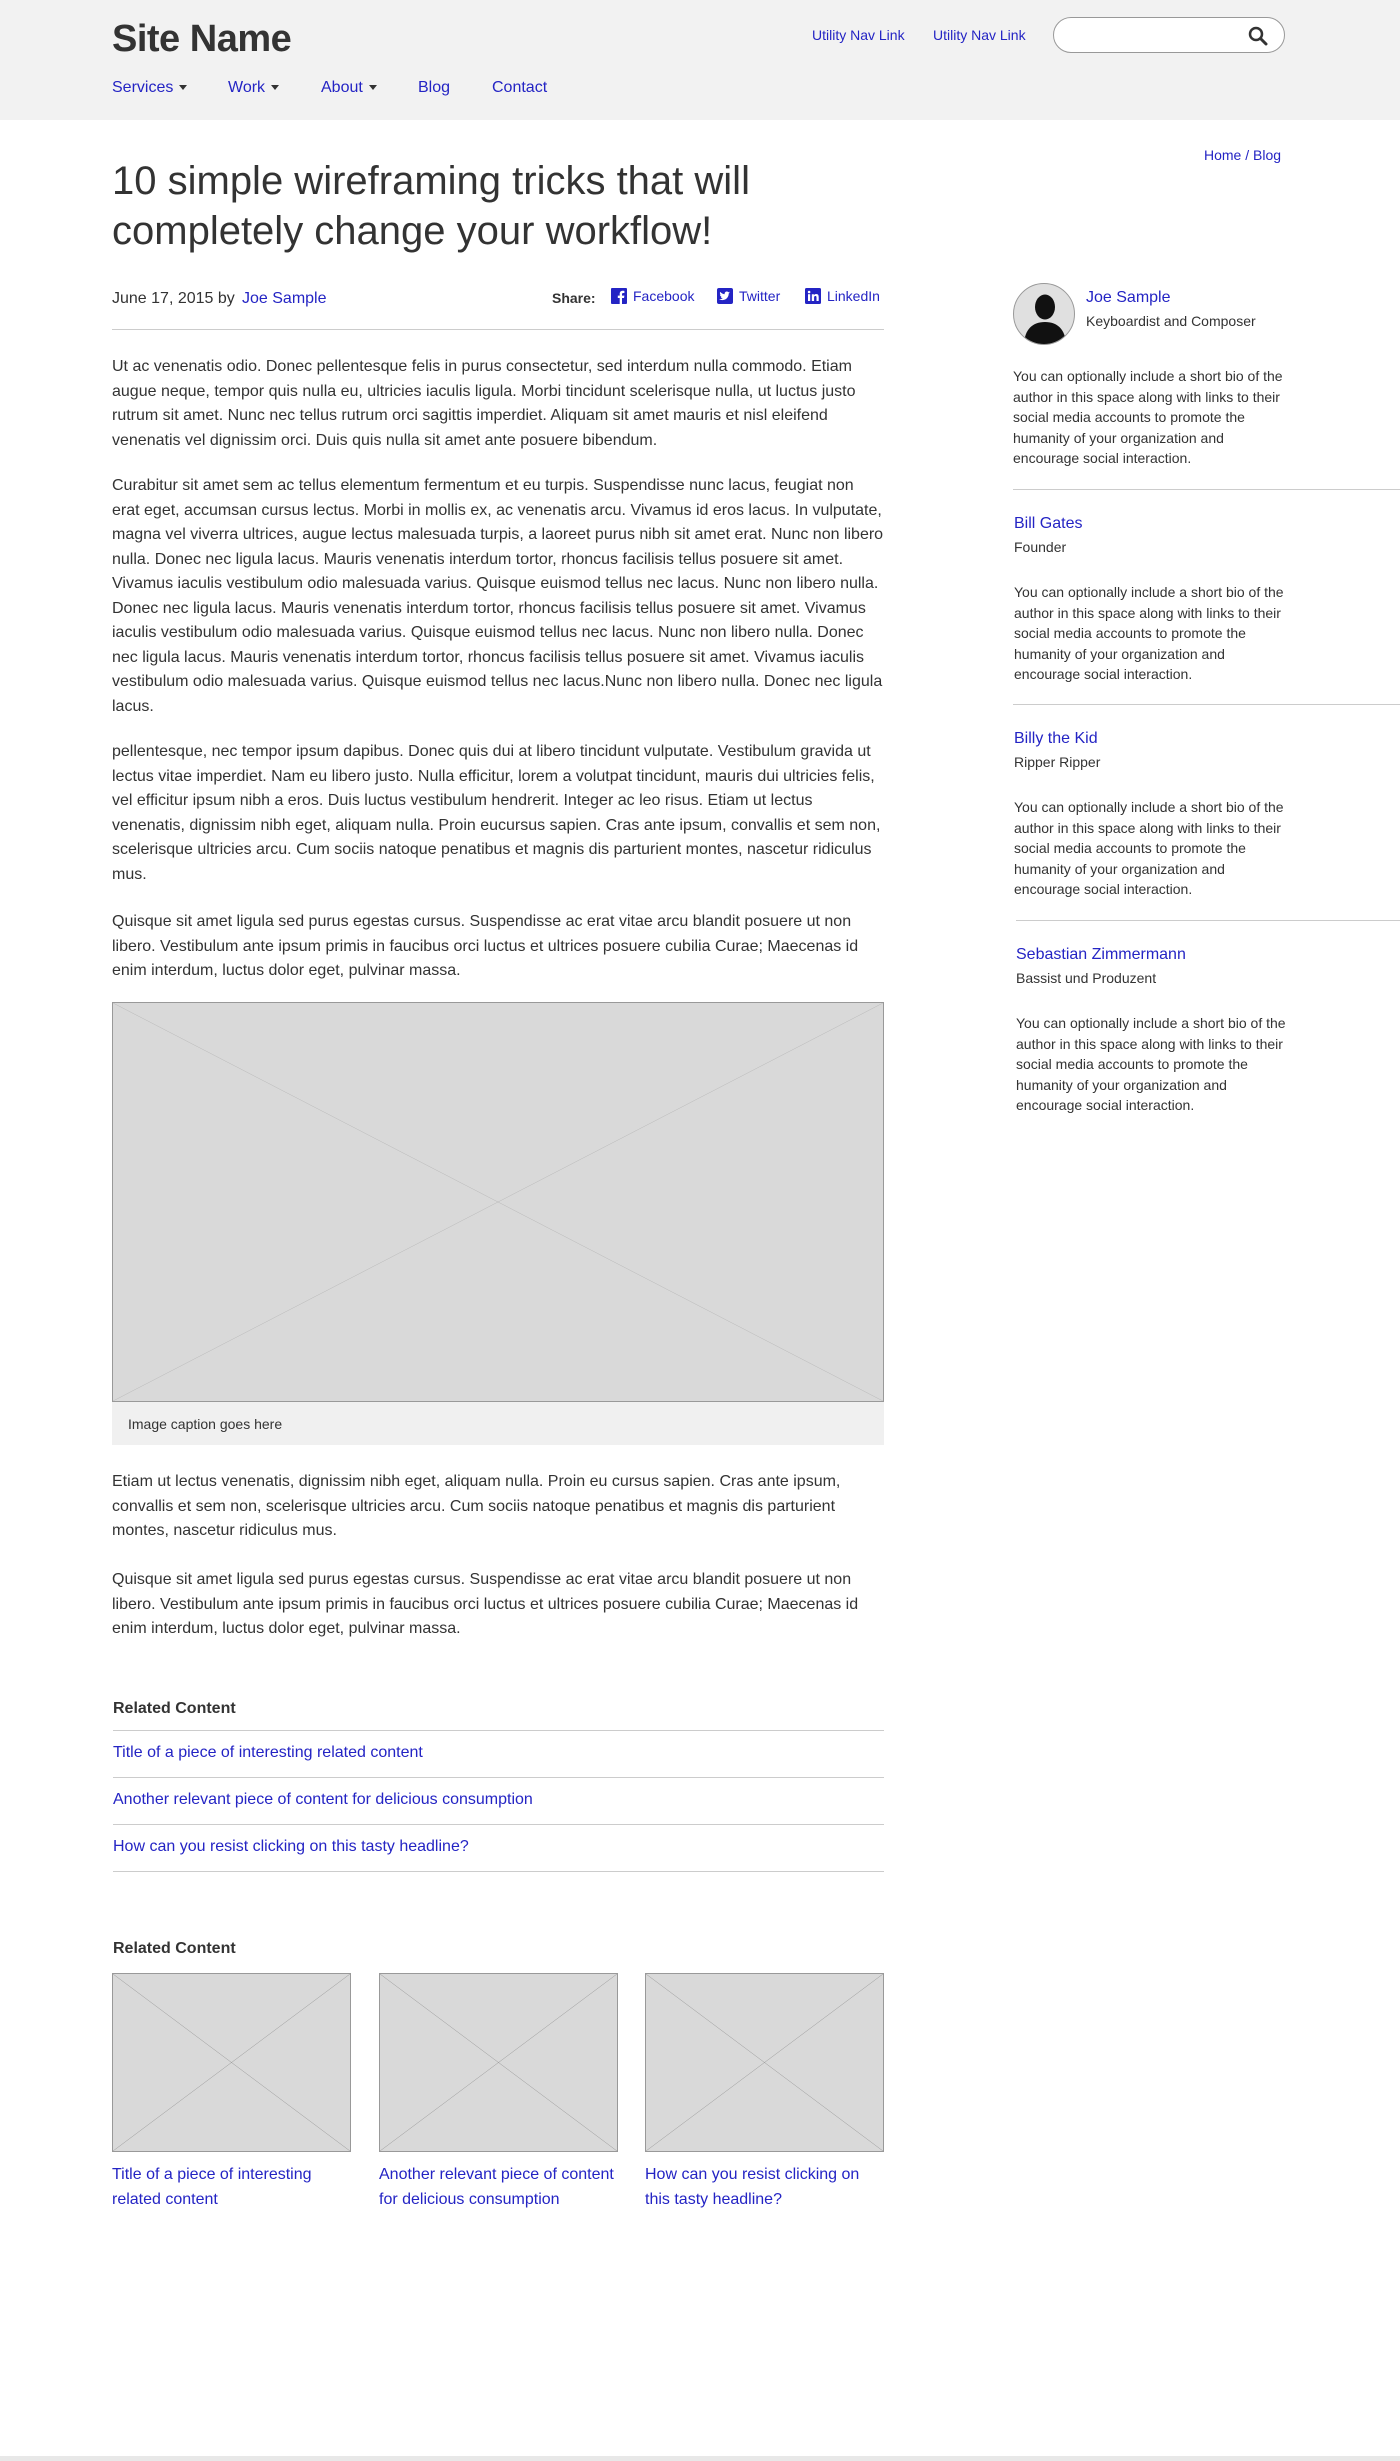 The height and width of the screenshot is (2461, 1400). What do you see at coordinates (173, 298) in the screenshot?
I see `article-date: June 17, 2015 by` at bounding box center [173, 298].